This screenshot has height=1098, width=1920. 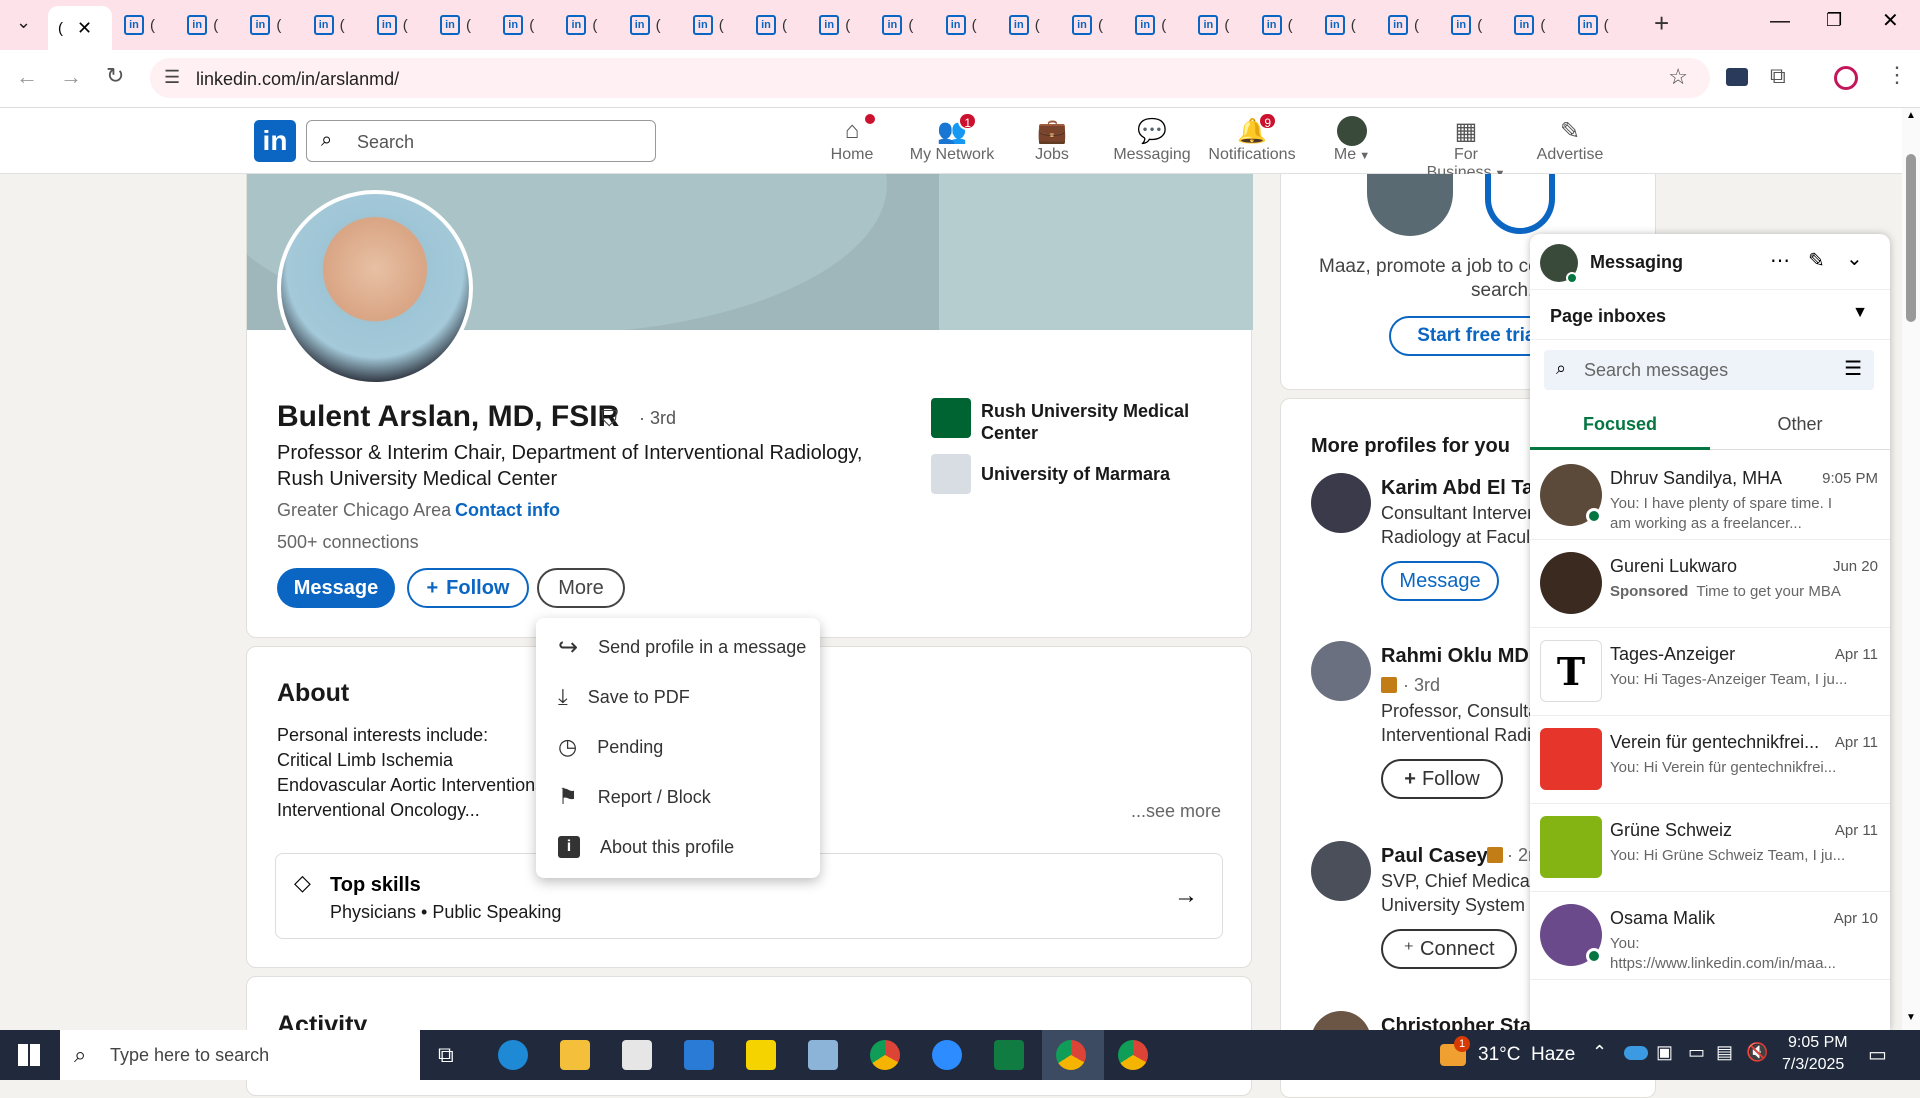 What do you see at coordinates (1696, 1052) in the screenshot?
I see `battery-icon: ▭` at bounding box center [1696, 1052].